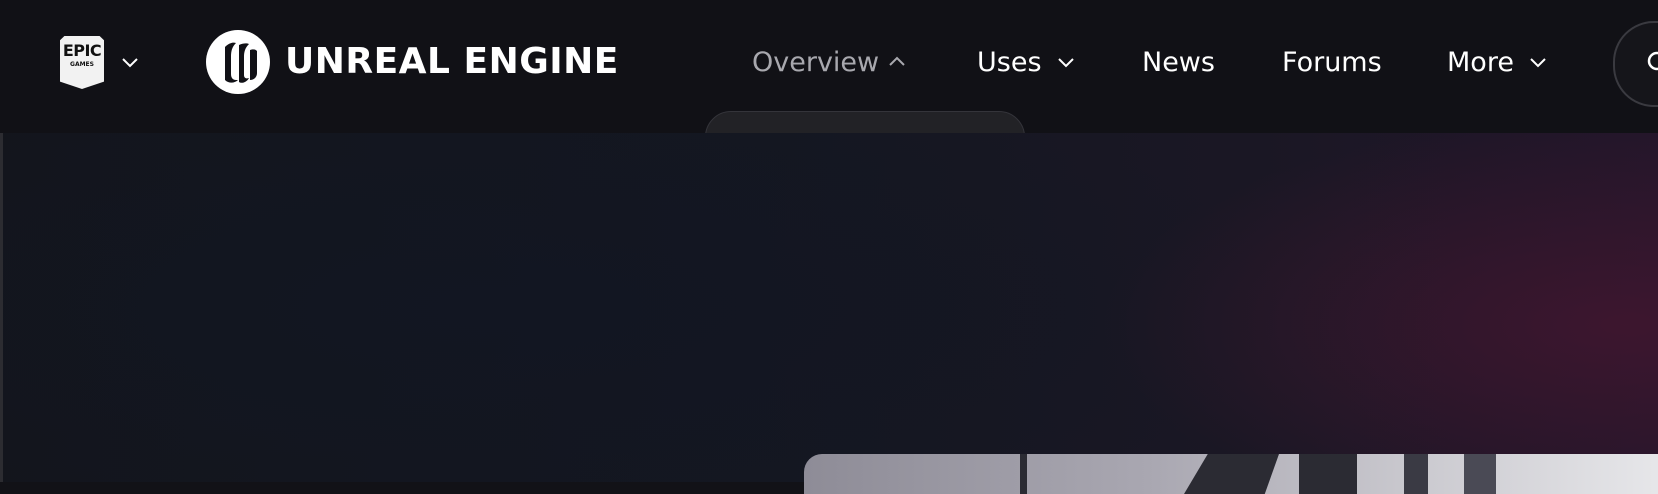  I want to click on unreal-engine-logo-icon, so click(238, 62).